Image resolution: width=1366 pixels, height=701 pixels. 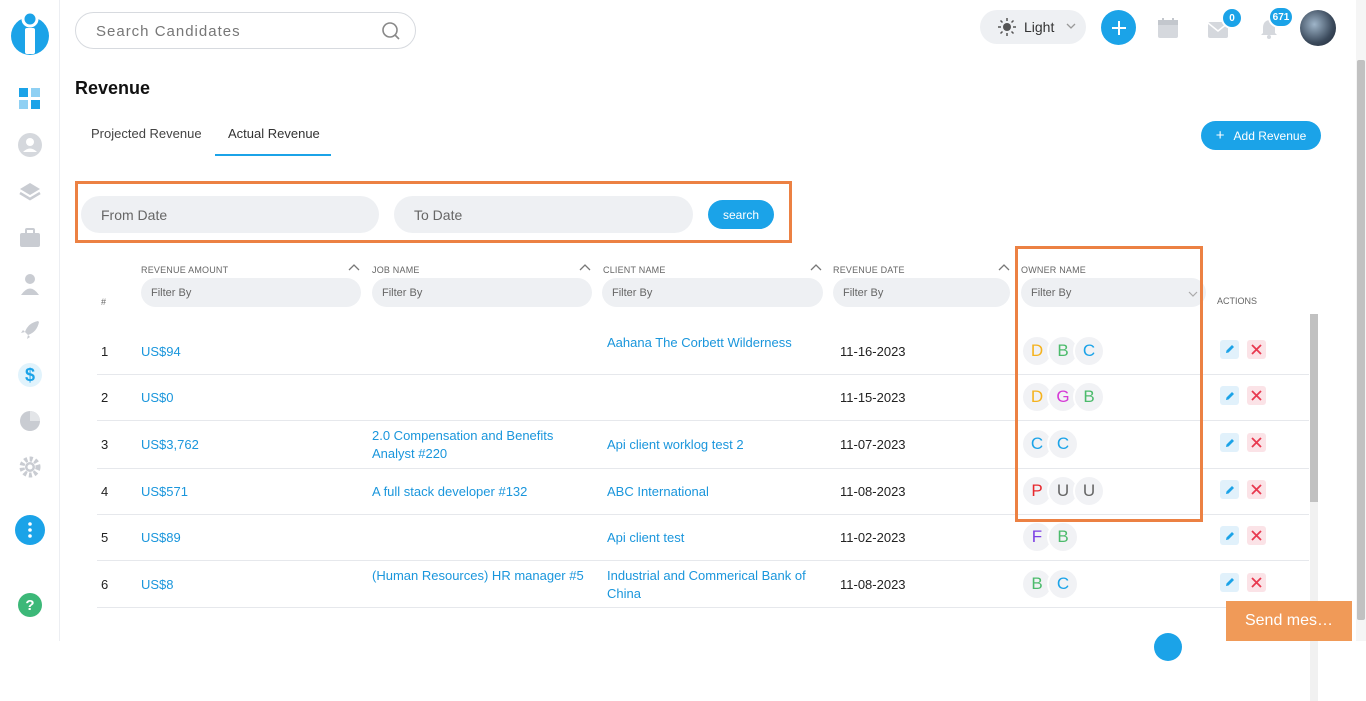 I want to click on revenue-amount-link: US$94, so click(x=161, y=352).